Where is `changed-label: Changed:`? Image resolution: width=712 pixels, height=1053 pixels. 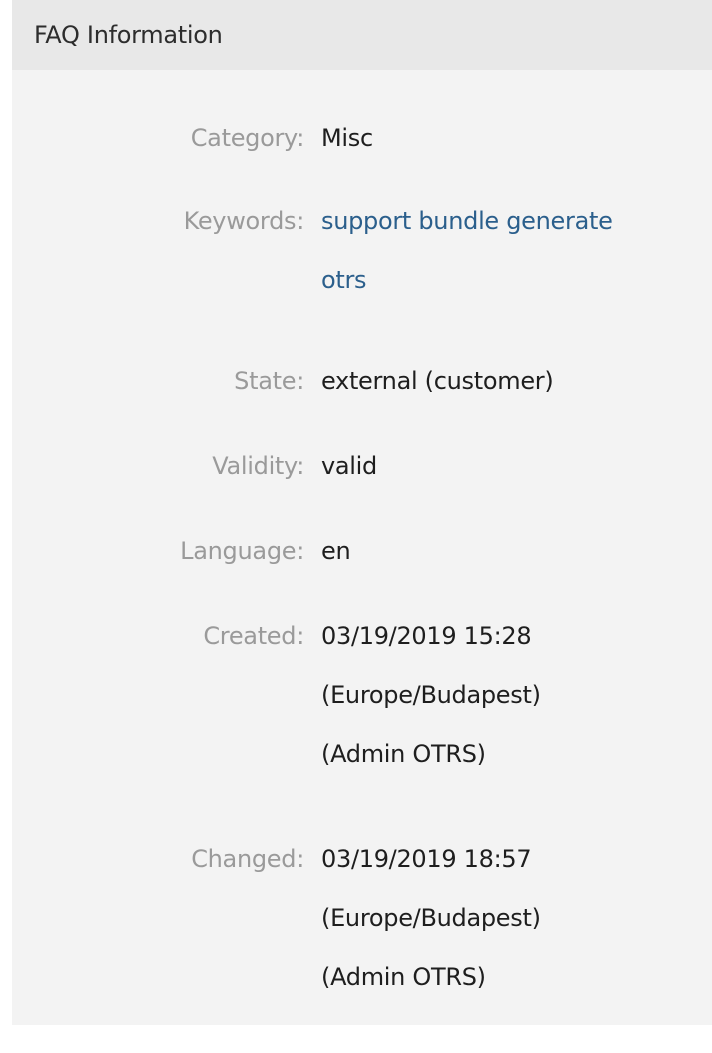
changed-label: Changed: is located at coordinates (247, 859).